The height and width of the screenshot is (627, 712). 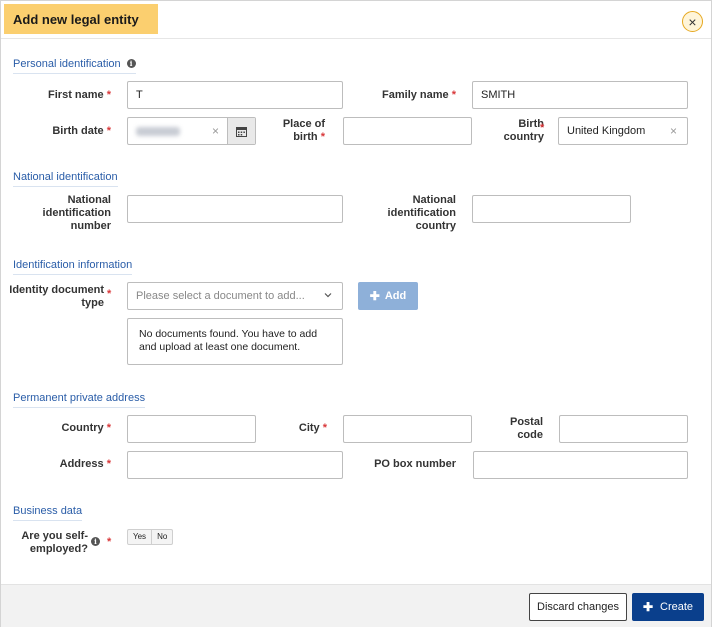 I want to click on self-employed-toggle: Yes No, so click(x=150, y=537).